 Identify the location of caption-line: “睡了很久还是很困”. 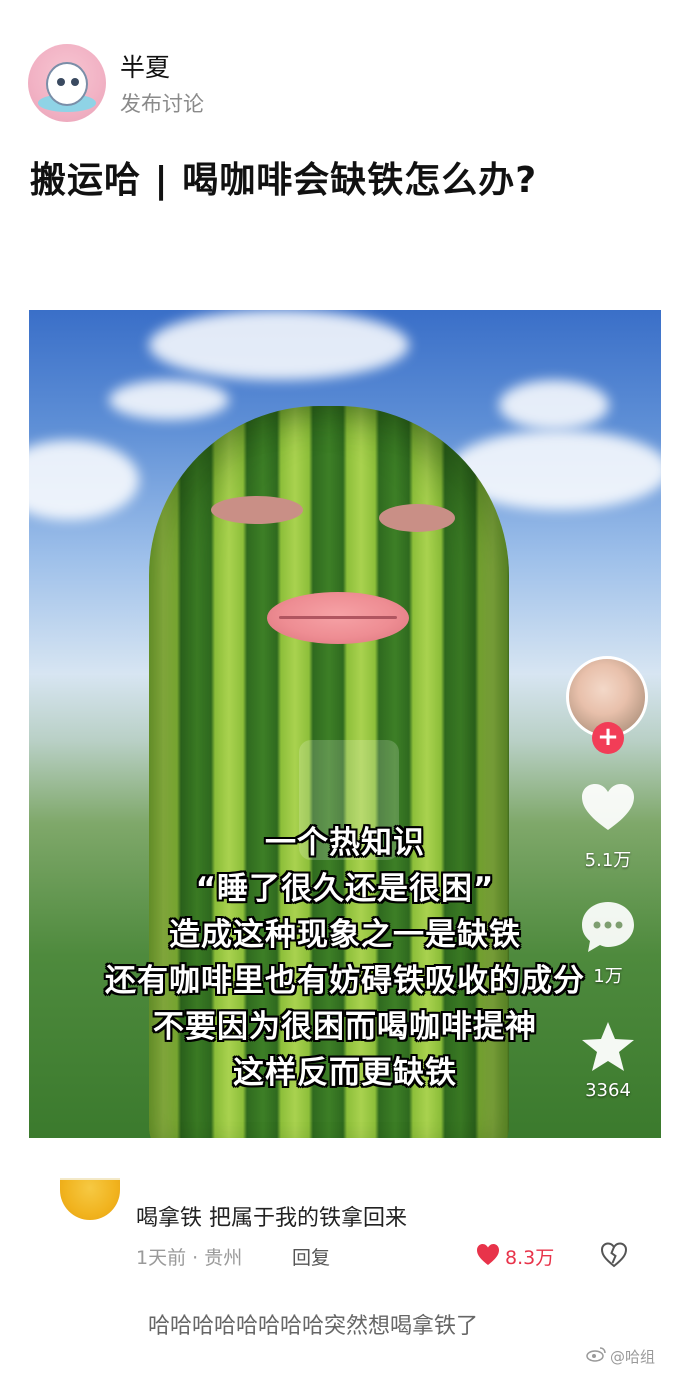
(345, 889).